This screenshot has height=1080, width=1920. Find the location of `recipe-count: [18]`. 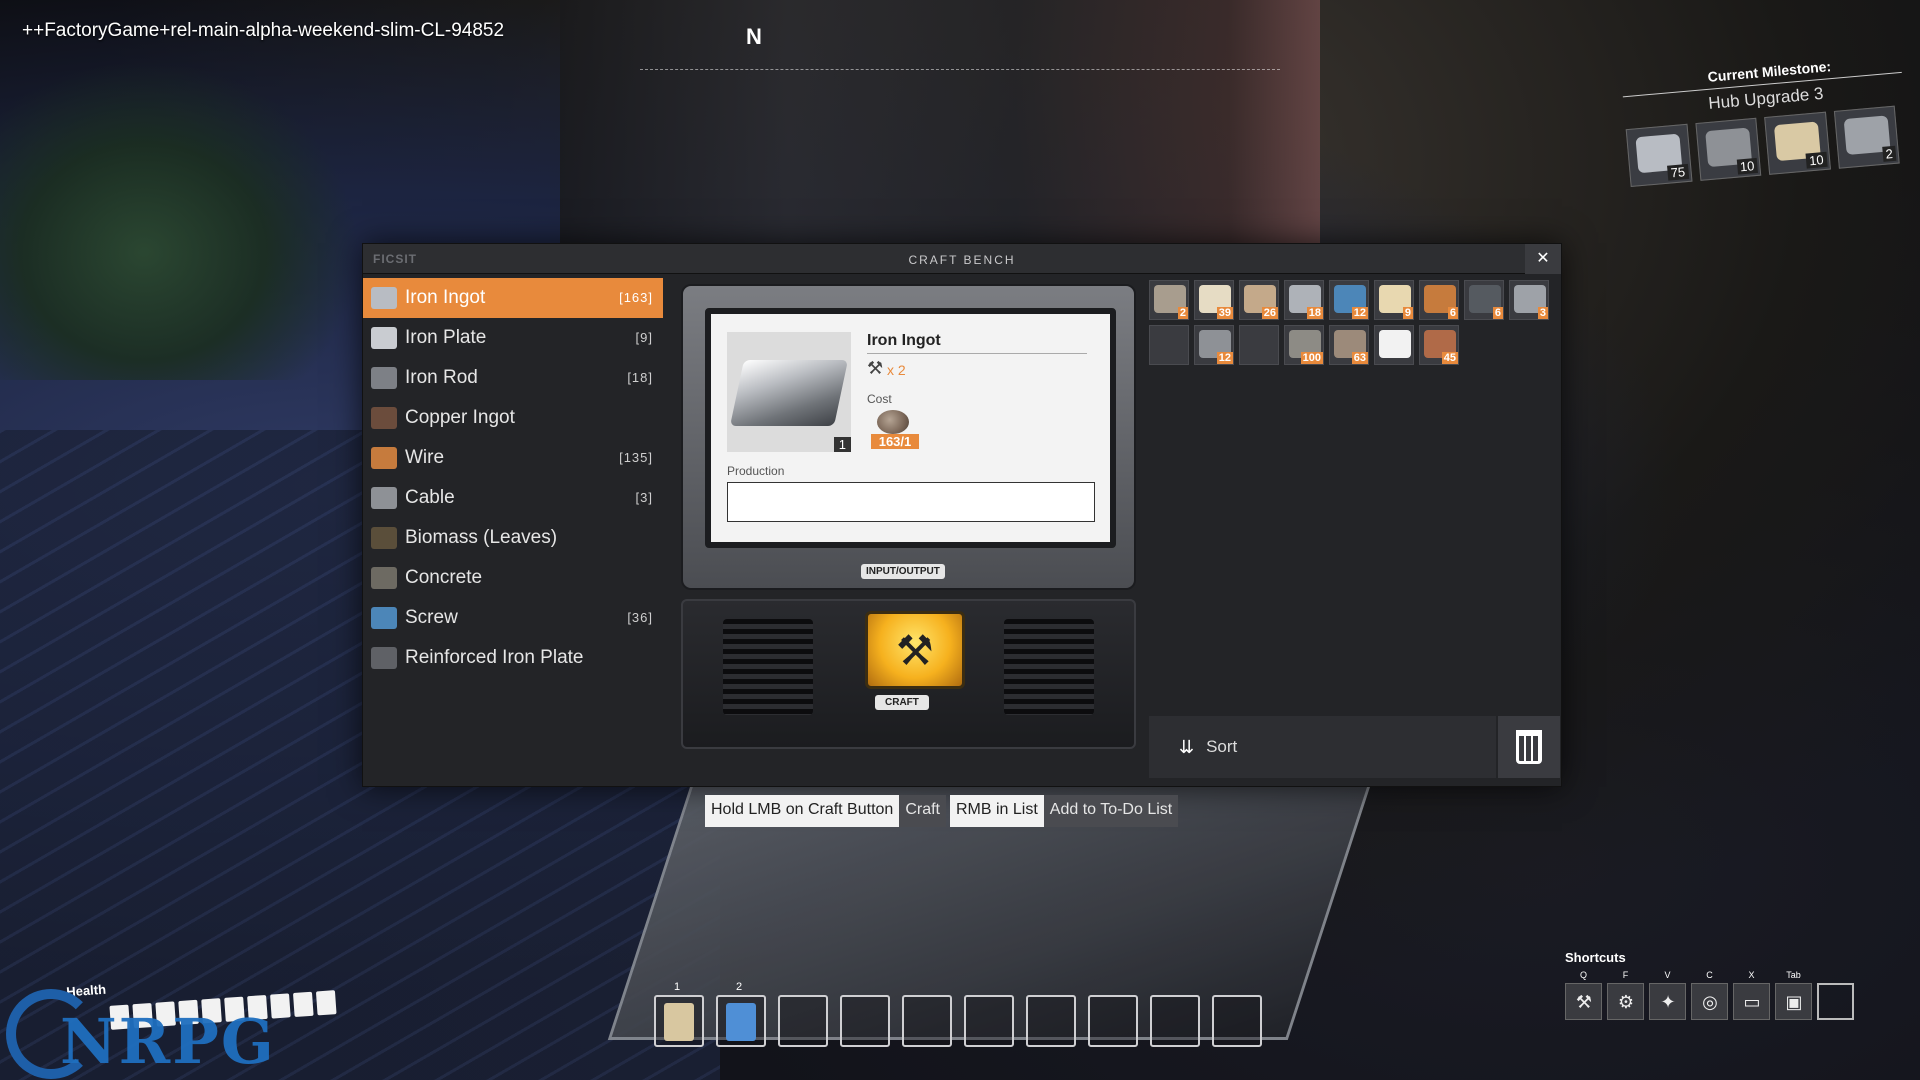

recipe-count: [18] is located at coordinates (640, 377).